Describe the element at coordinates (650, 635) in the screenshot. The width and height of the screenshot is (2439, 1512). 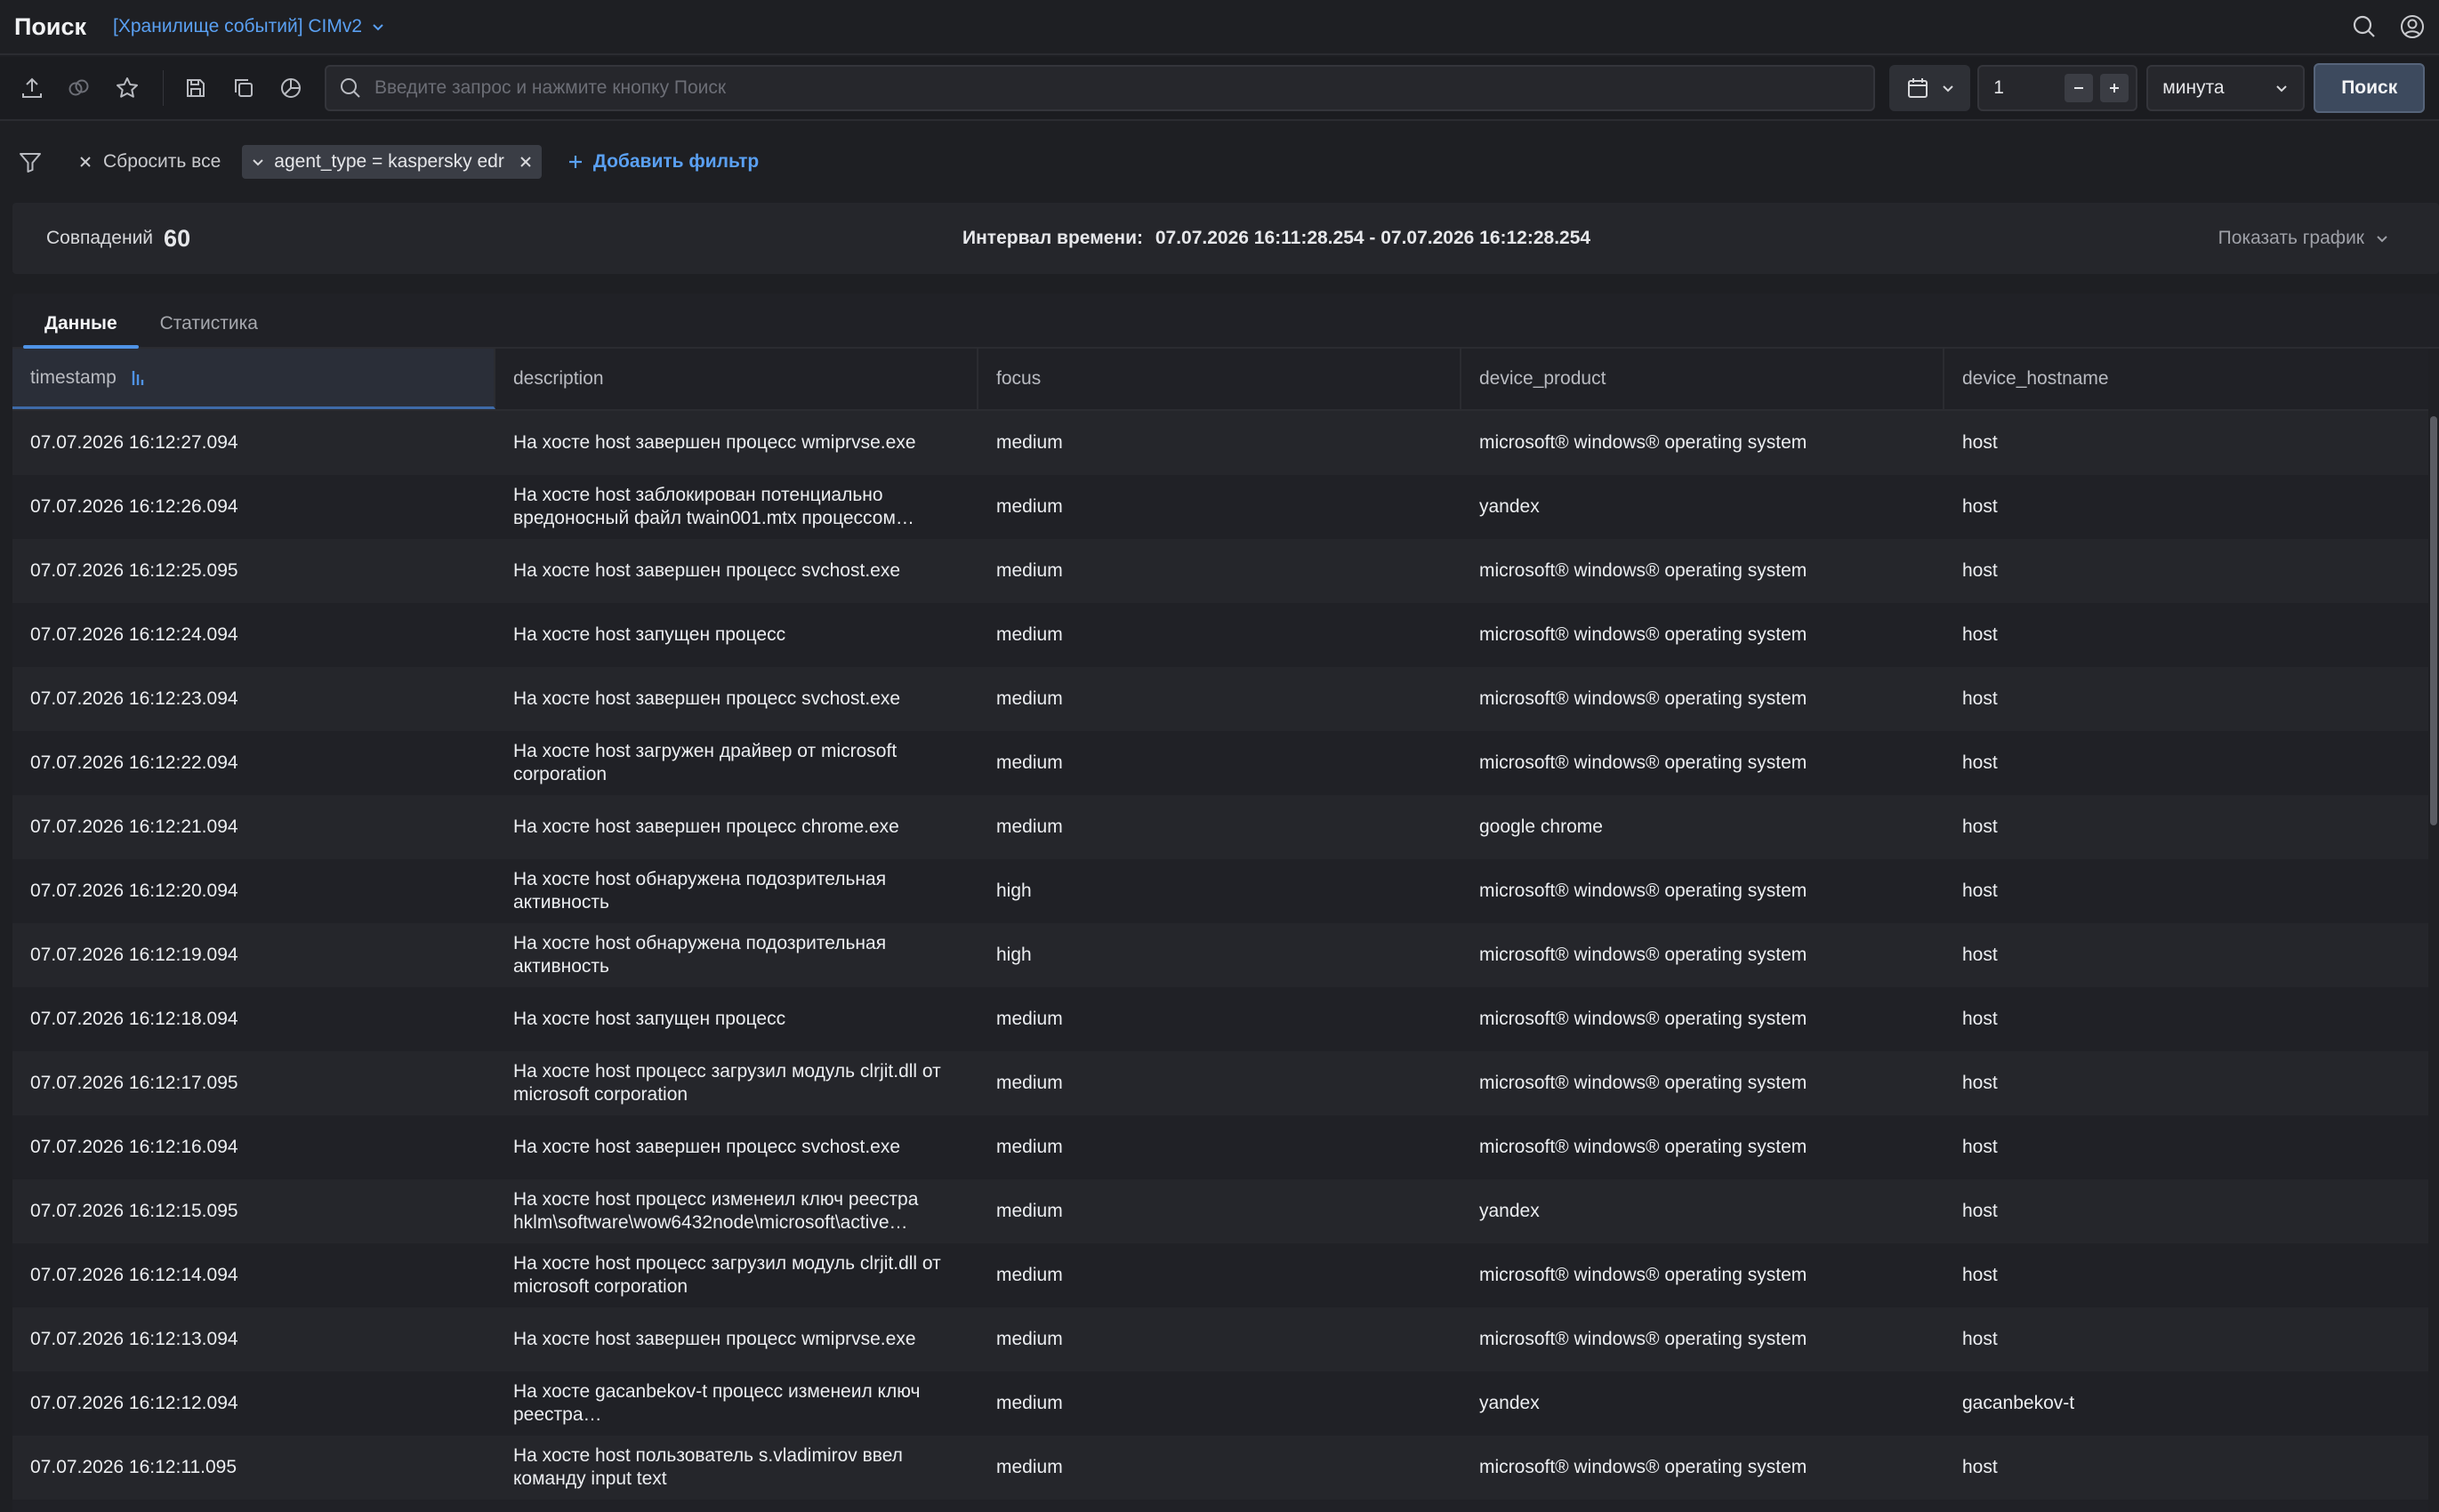
I see `description-cell: На хосте host запущен процесс` at that location.